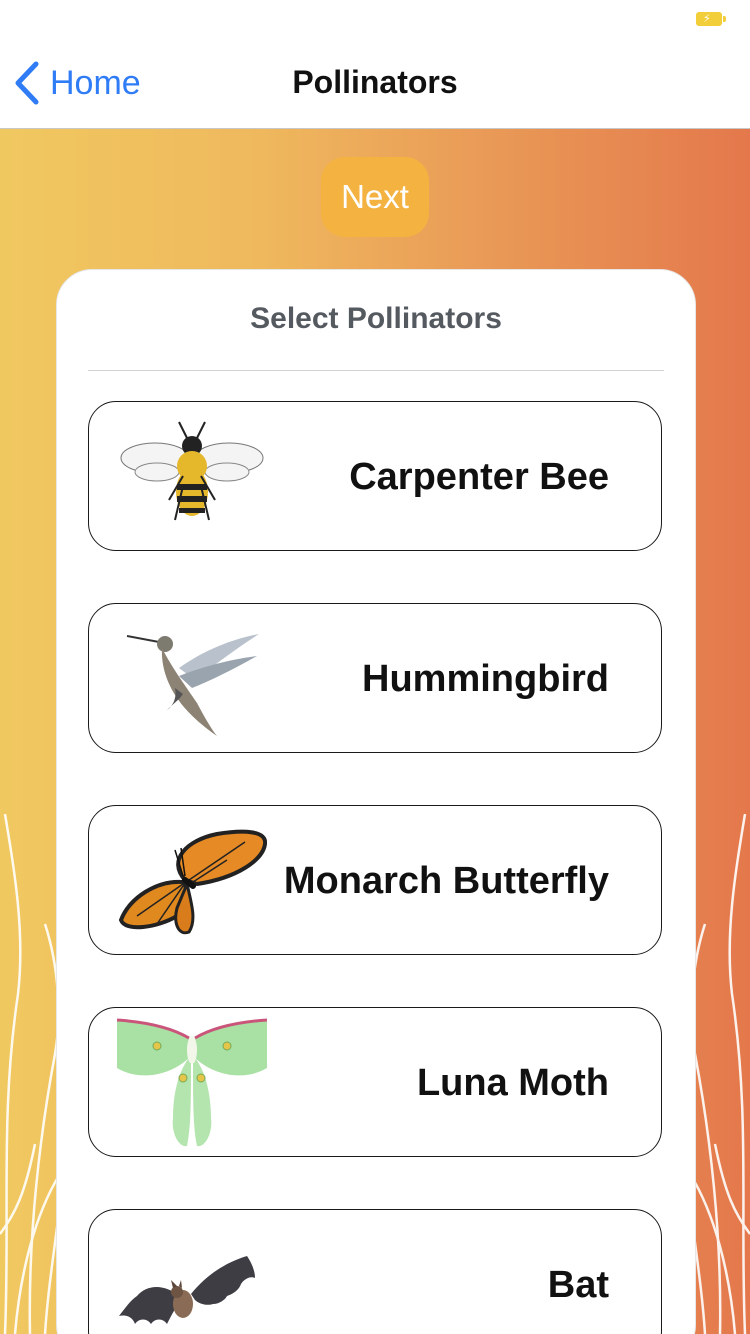 This screenshot has height=1334, width=750. I want to click on pollinator-item-hummingbird: Hummingbird, so click(375, 678).